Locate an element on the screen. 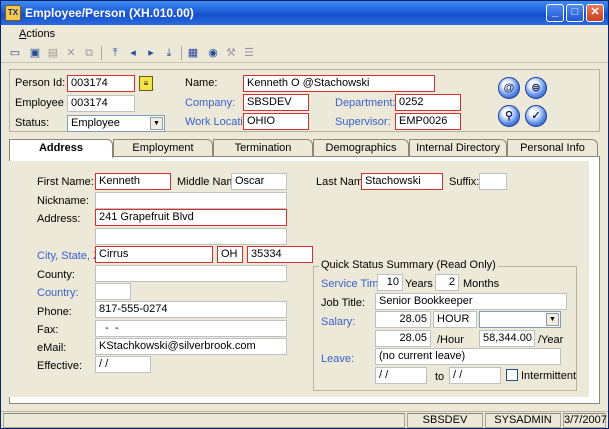  name-field: Kenneth O @Stachowski is located at coordinates (339, 83).